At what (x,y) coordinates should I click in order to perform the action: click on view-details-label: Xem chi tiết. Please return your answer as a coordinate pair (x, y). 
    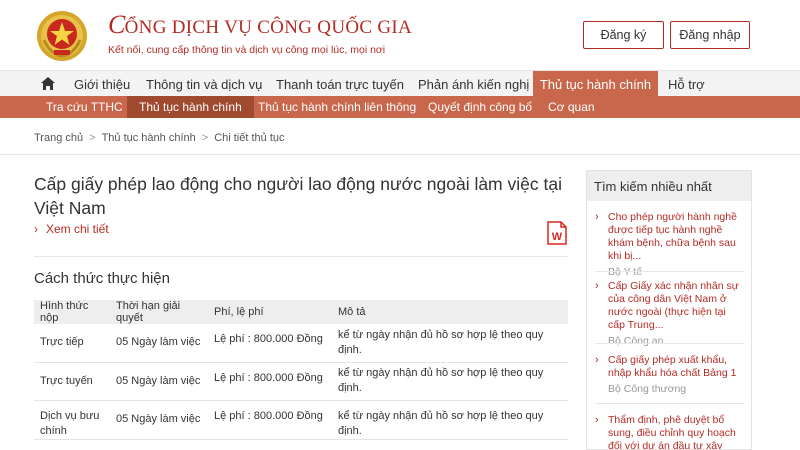
    Looking at the image, I should click on (77, 229).